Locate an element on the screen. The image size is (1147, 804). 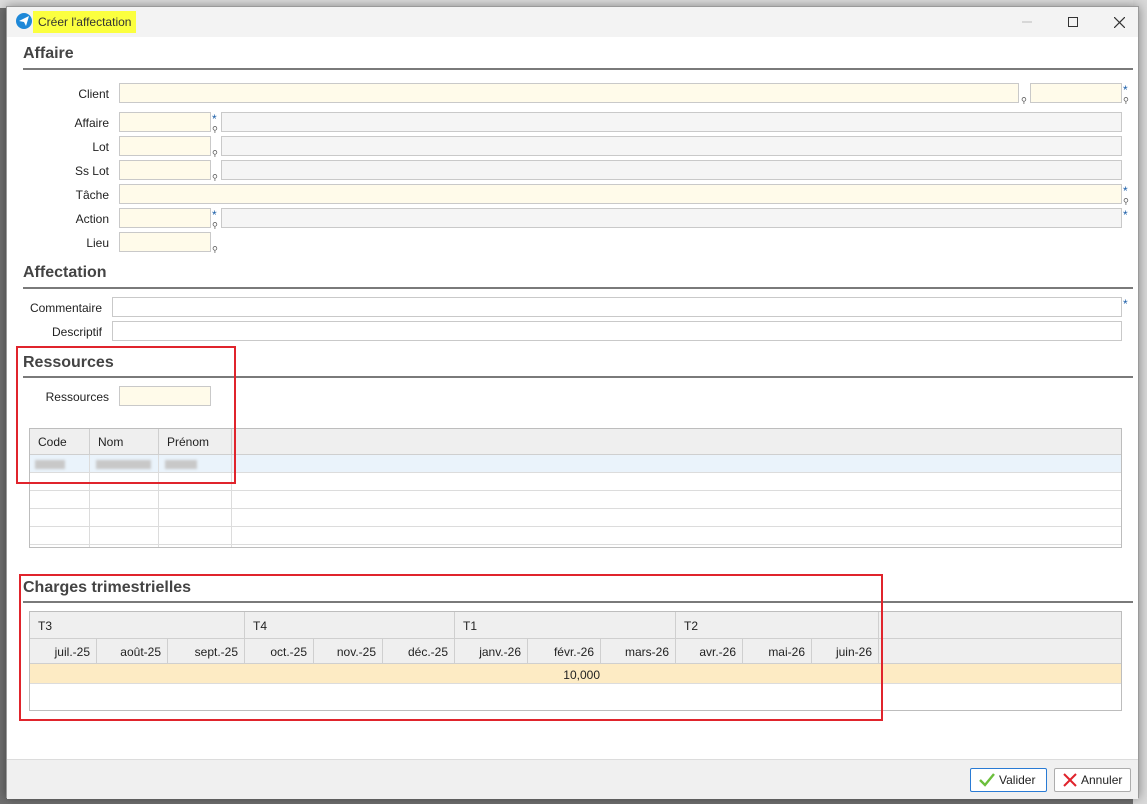
title-bar: Créer l'affectation is located at coordinates (572, 22).